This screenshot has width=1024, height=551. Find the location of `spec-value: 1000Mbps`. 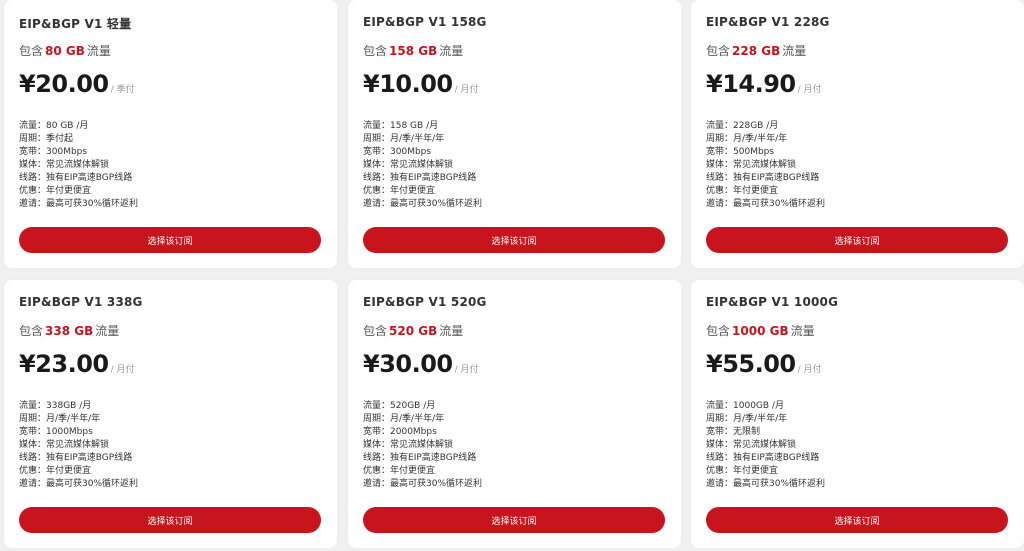

spec-value: 1000Mbps is located at coordinates (69, 432).